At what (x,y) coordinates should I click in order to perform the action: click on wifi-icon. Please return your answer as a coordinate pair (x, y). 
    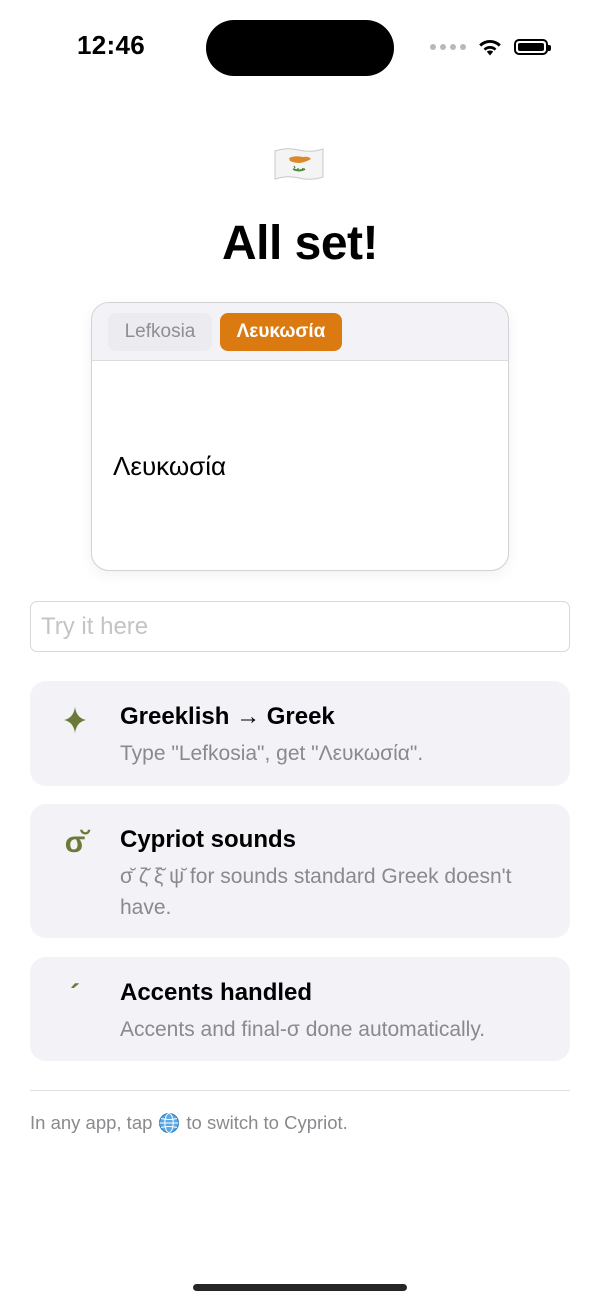
    Looking at the image, I should click on (490, 47).